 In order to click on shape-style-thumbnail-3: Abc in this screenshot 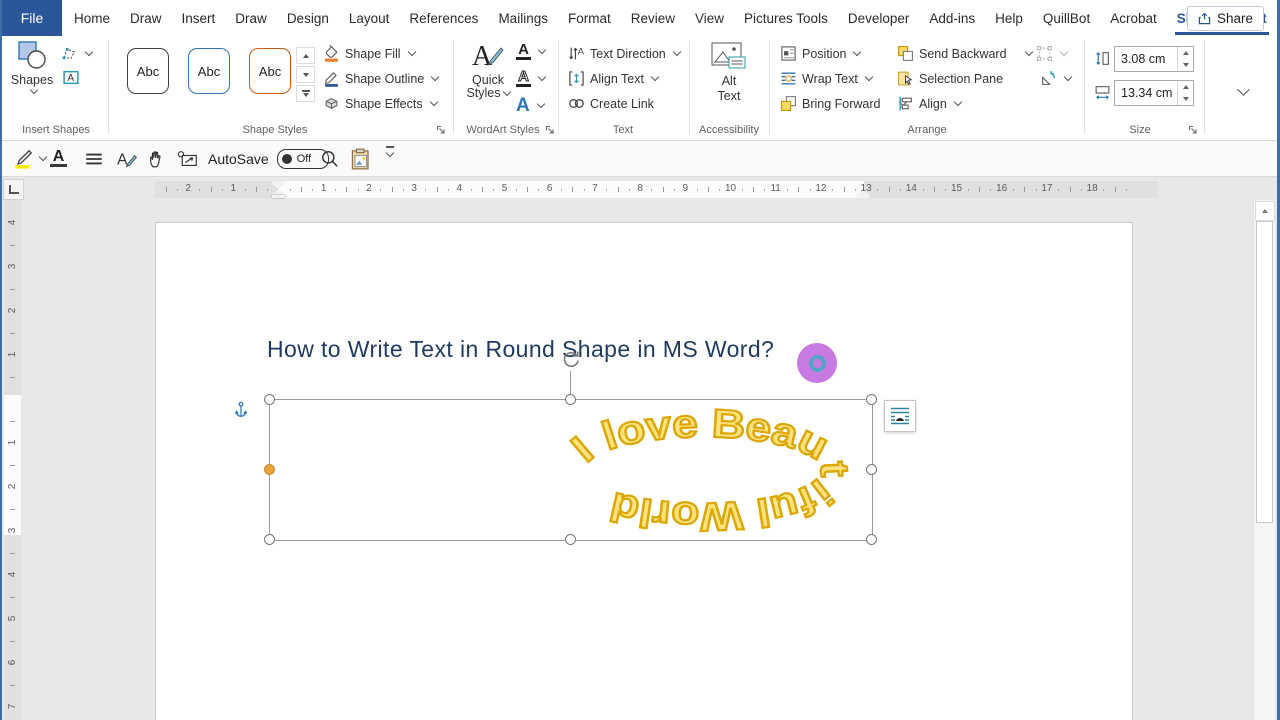, I will do `click(270, 71)`.